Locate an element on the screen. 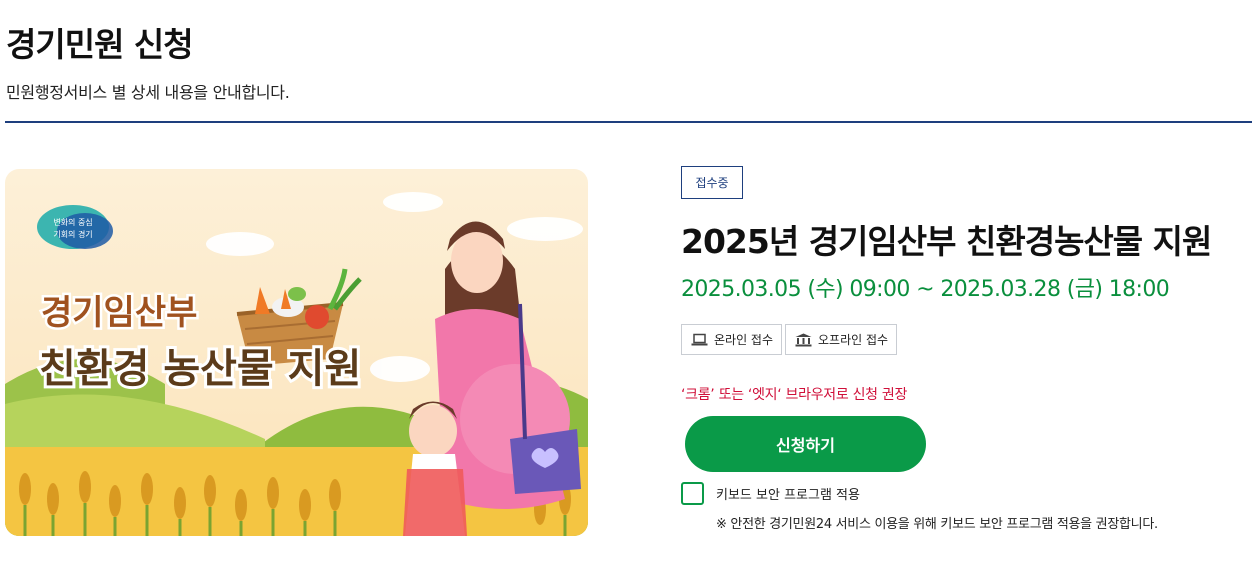 The height and width of the screenshot is (587, 1253). apply-button: 신청하기 is located at coordinates (805, 444).